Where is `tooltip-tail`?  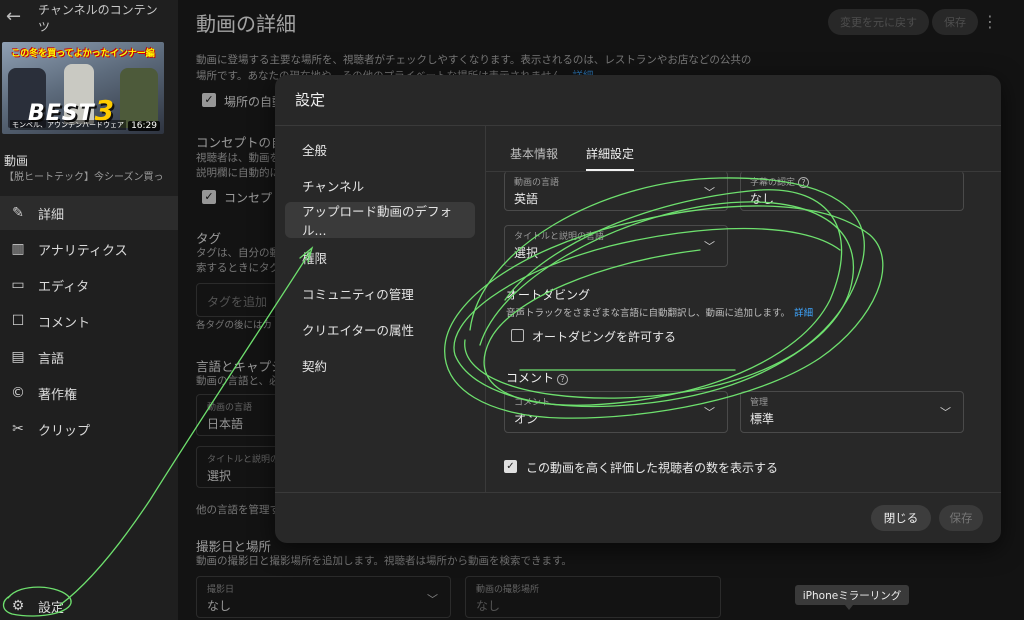 tooltip-tail is located at coordinates (849, 607).